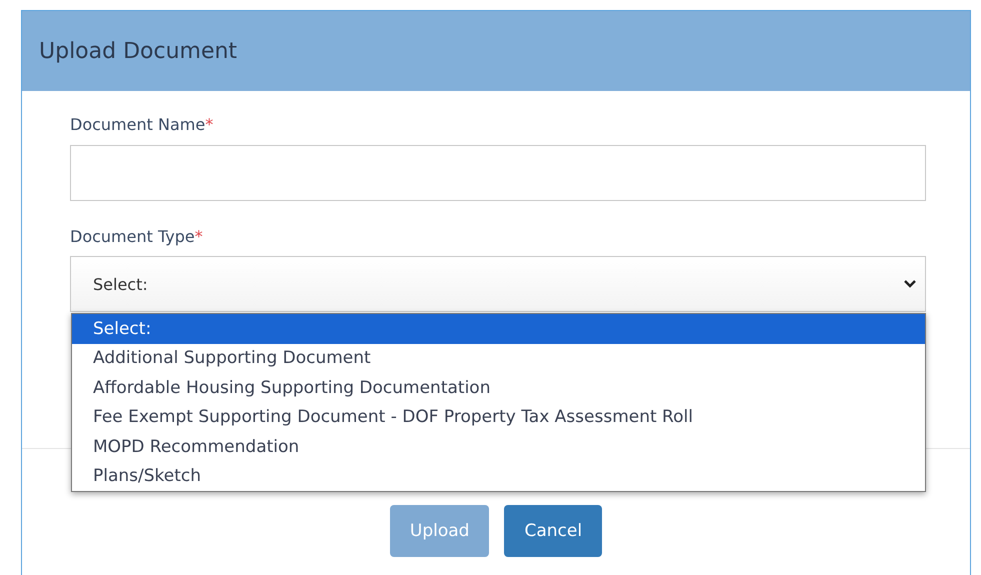  What do you see at coordinates (498, 476) in the screenshot?
I see `dropdown-option: Plans/Sketch` at bounding box center [498, 476].